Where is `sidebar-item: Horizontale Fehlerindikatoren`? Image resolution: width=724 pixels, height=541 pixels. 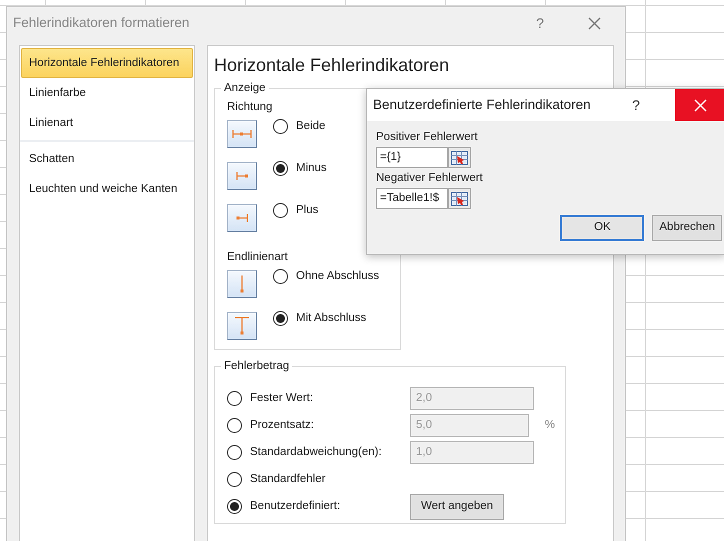 sidebar-item: Horizontale Fehlerindikatoren is located at coordinates (107, 63).